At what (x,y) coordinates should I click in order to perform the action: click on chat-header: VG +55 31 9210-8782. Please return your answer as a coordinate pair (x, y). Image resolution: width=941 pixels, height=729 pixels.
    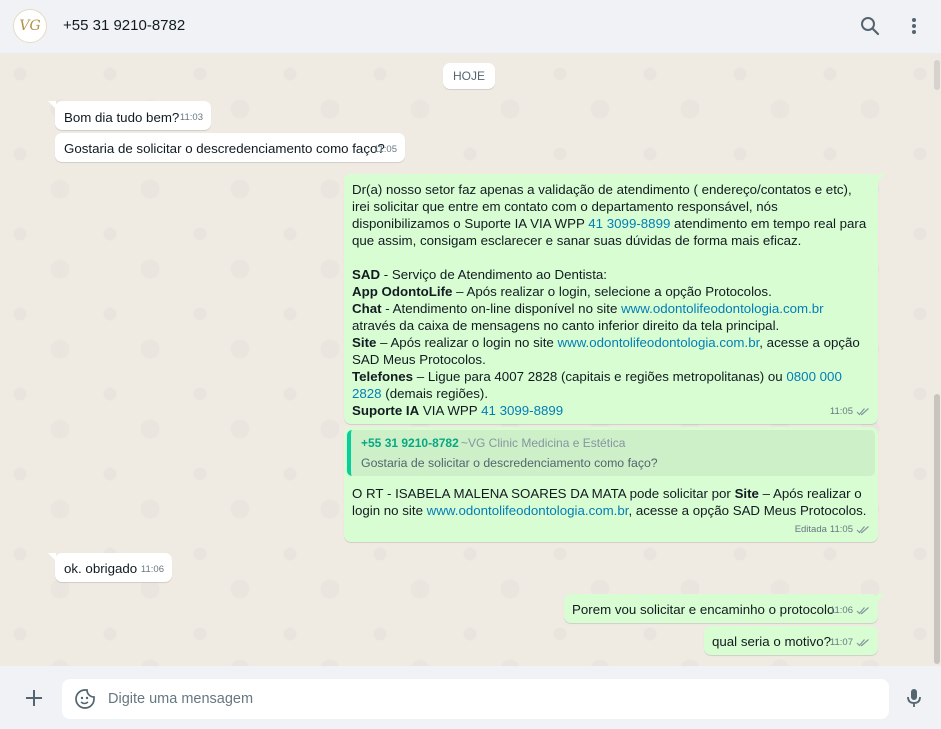
    Looking at the image, I should click on (470, 27).